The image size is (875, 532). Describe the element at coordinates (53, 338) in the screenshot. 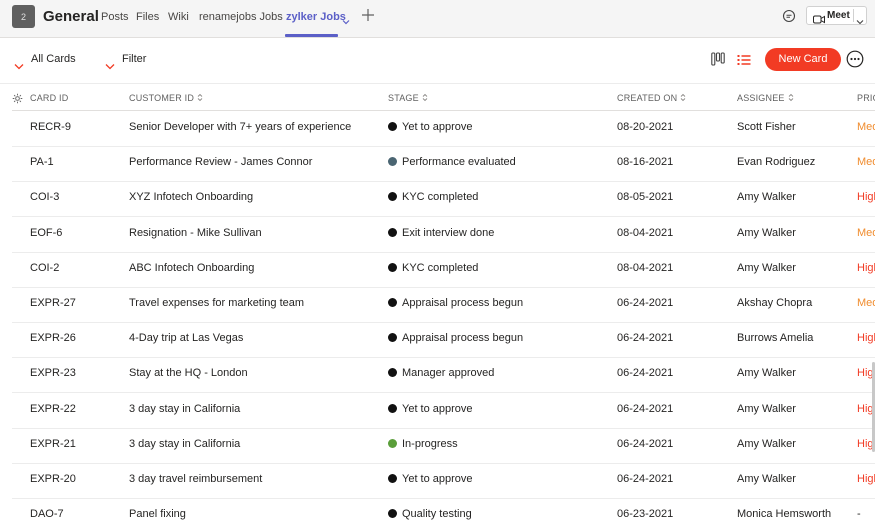

I see `card-id: EXPR-26` at that location.